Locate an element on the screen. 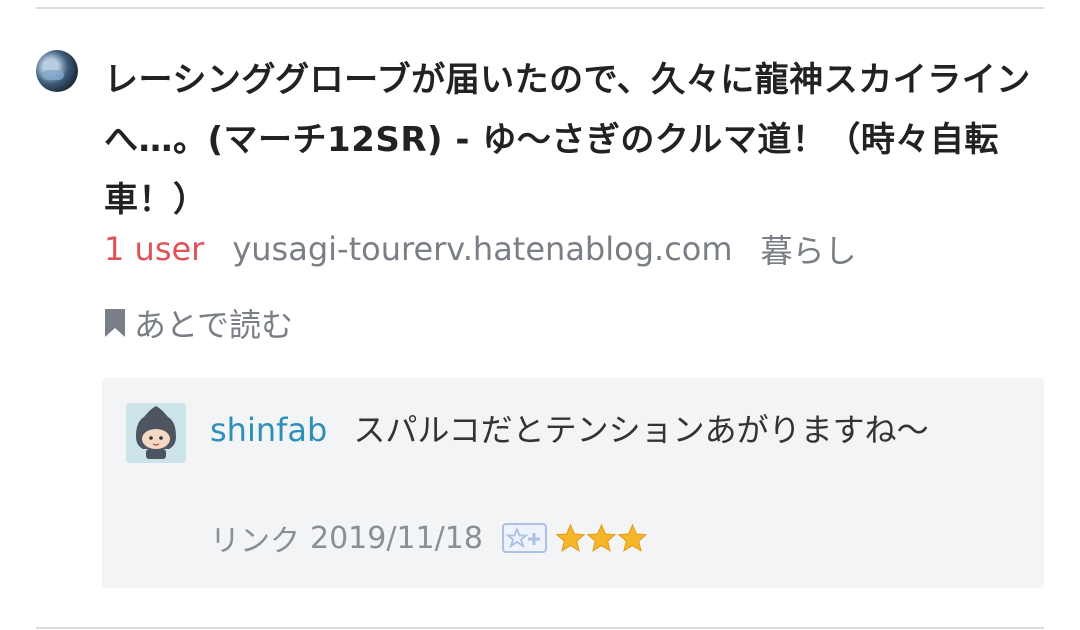 Image resolution: width=1080 pixels, height=630 pixels. comment-username: shinfab is located at coordinates (268, 430).